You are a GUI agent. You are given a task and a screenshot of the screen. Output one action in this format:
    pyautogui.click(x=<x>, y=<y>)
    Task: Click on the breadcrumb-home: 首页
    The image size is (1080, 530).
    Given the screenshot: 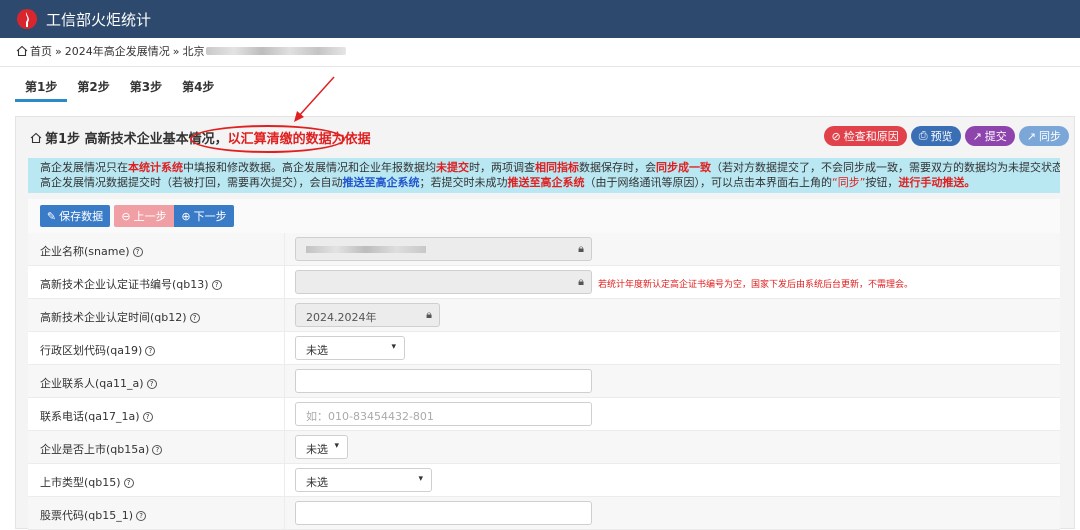 What is the action you would take?
    pyautogui.click(x=41, y=51)
    